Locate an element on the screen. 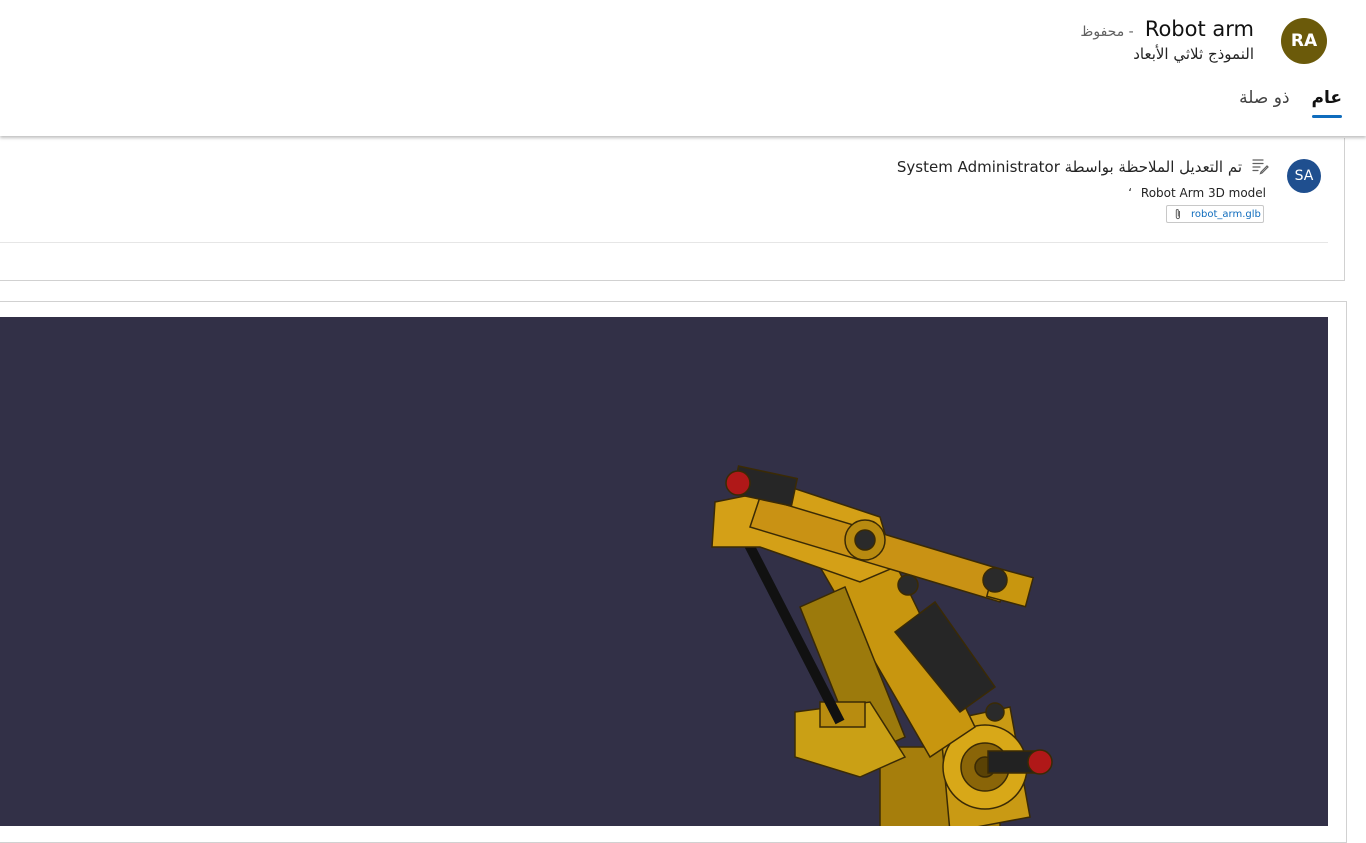  tab-related: ذو صلة is located at coordinates (1264, 101).